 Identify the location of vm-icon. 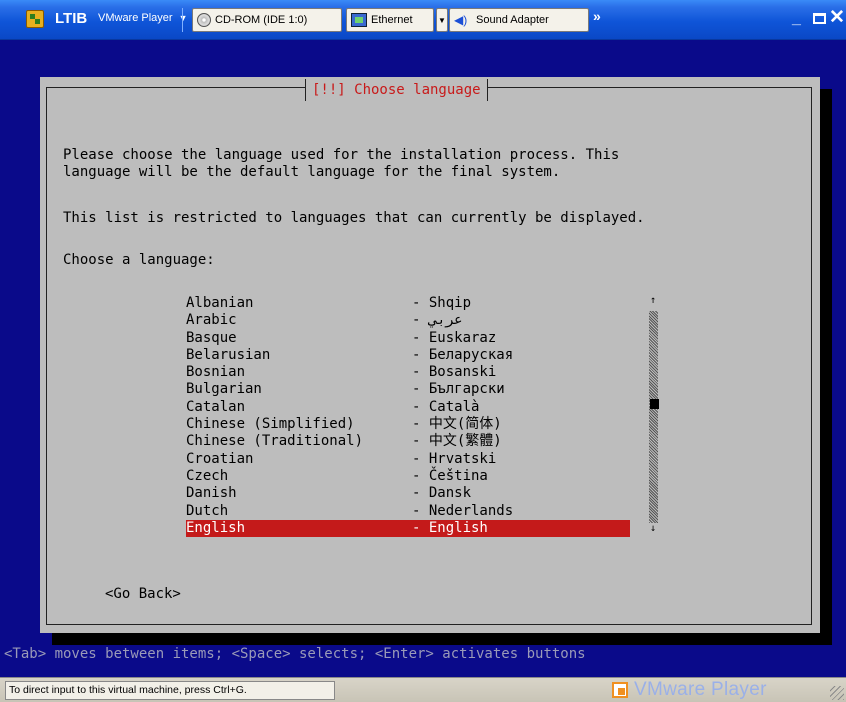
(35, 19).